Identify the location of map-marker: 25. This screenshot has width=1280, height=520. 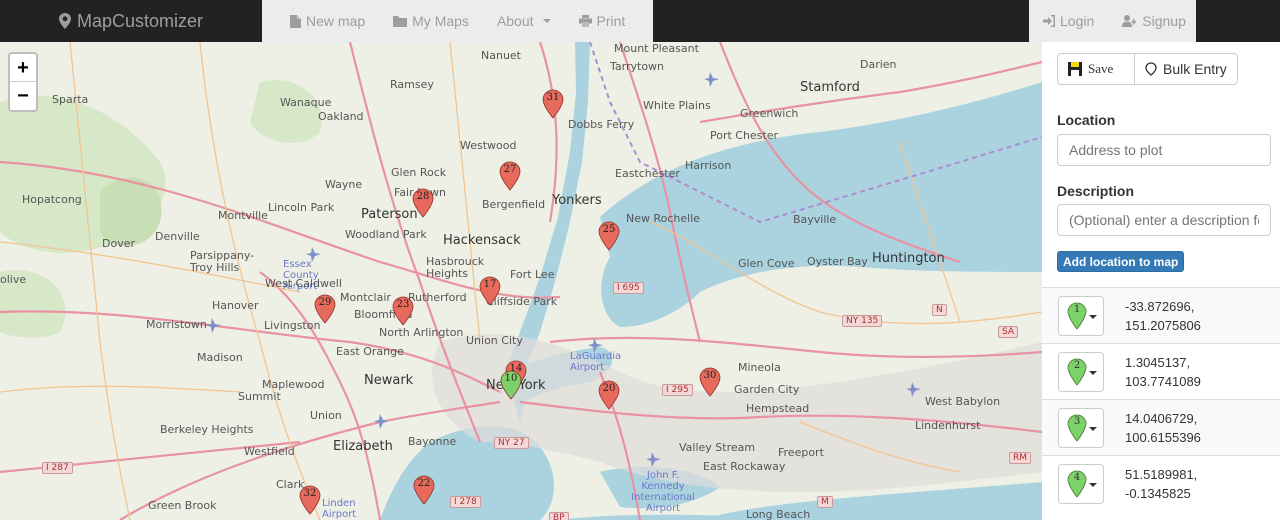
(609, 236).